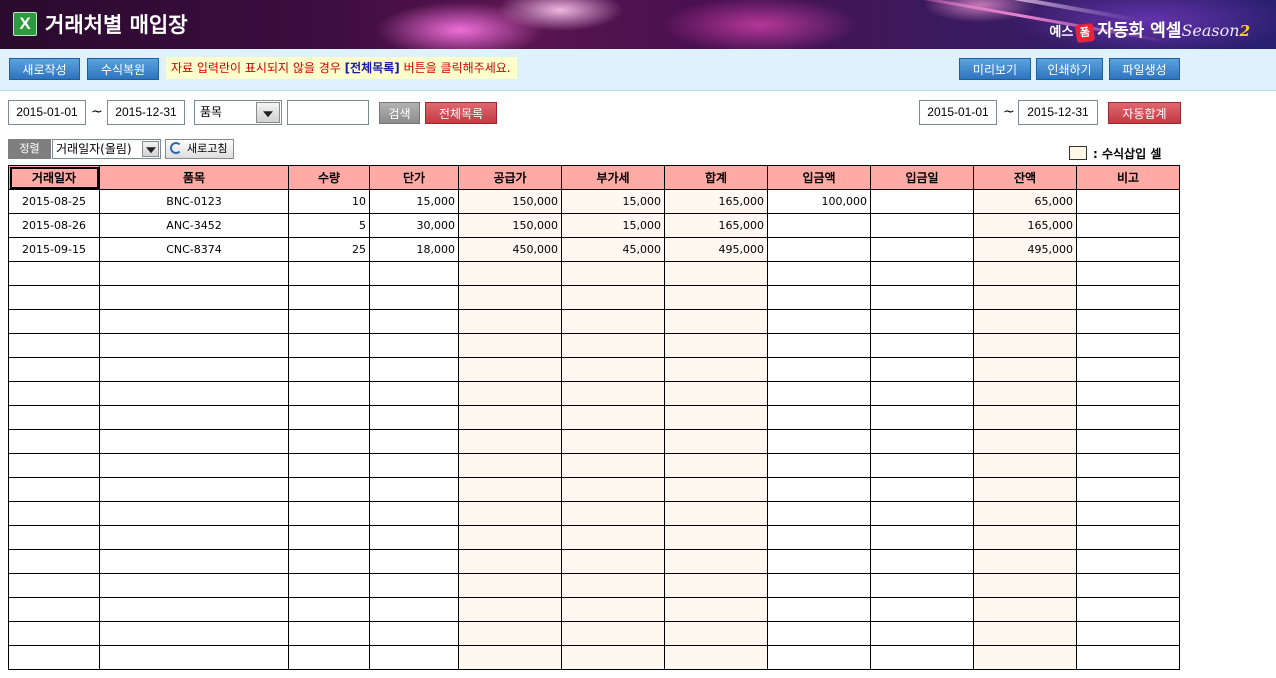 The width and height of the screenshot is (1276, 678). What do you see at coordinates (399, 113) in the screenshot?
I see `search-button: 검색` at bounding box center [399, 113].